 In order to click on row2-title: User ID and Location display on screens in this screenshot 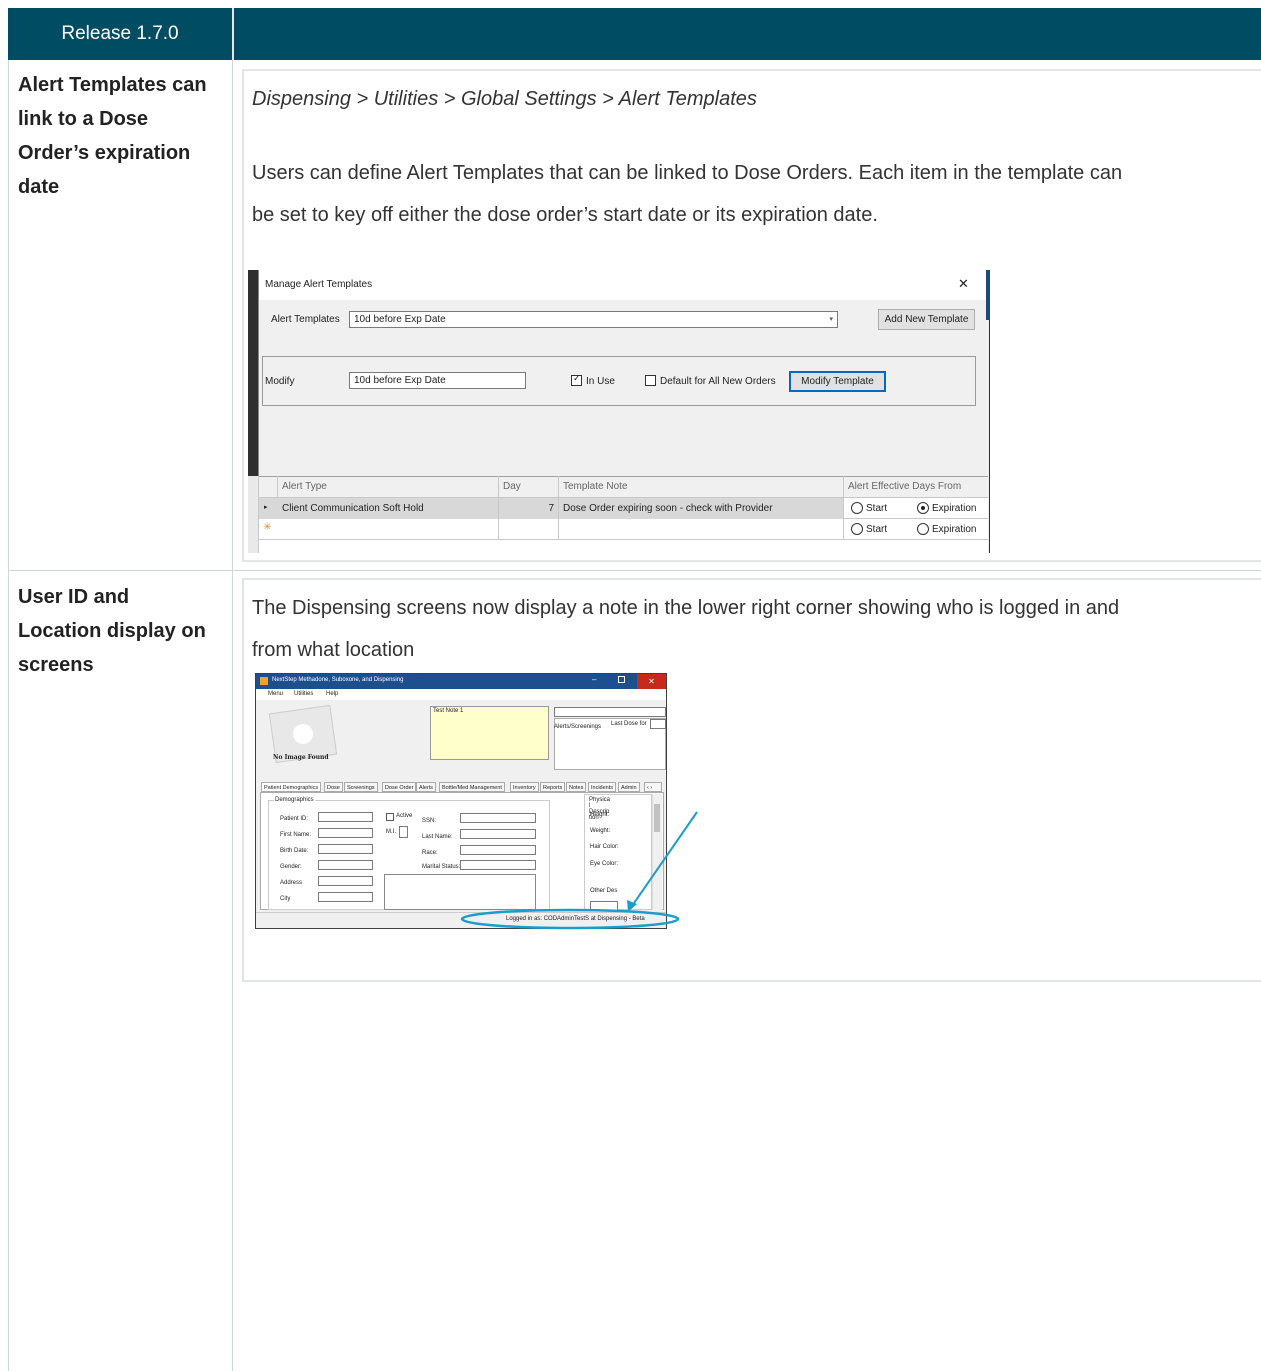, I will do `click(112, 631)`.